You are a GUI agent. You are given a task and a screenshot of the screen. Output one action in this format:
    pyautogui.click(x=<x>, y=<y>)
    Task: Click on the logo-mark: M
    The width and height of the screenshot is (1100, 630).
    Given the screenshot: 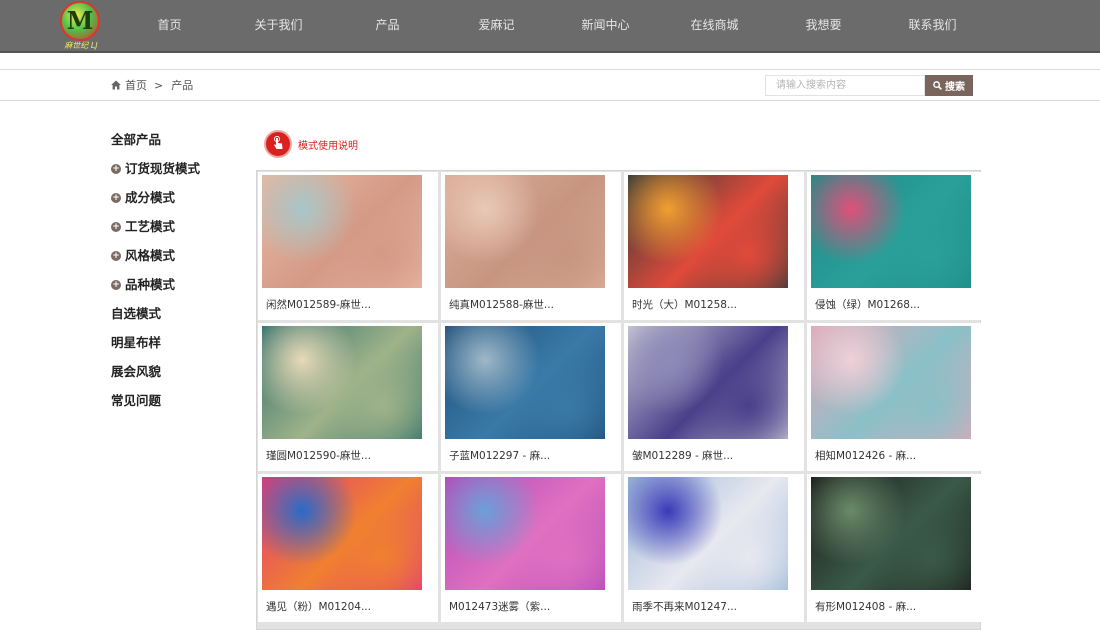 What is the action you would take?
    pyautogui.click(x=80, y=20)
    